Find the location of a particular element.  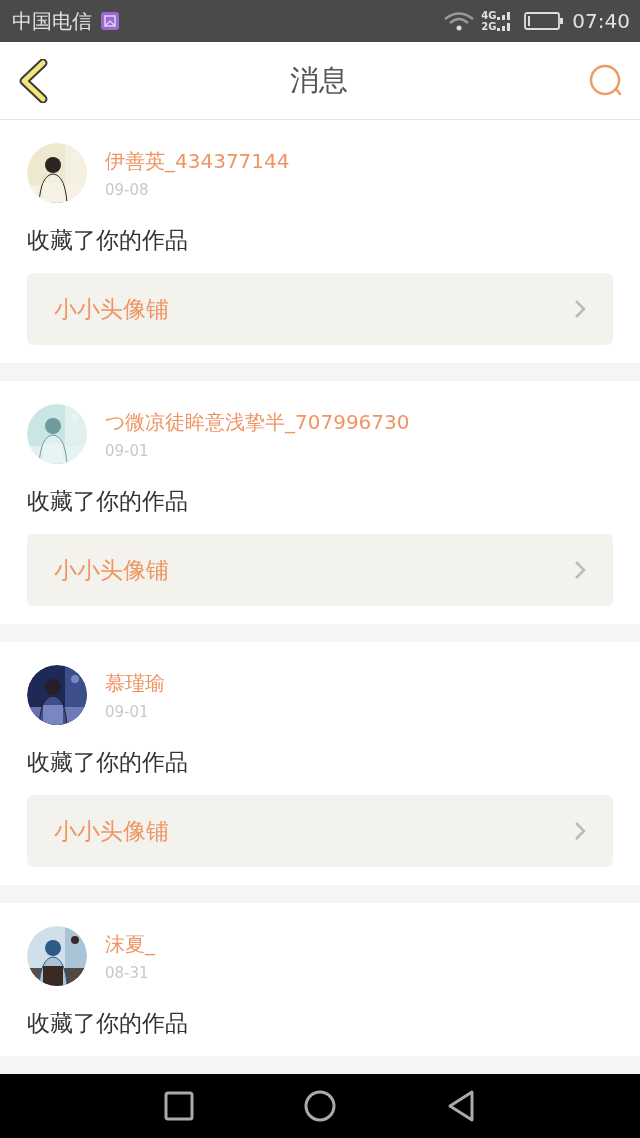

square-icon is located at coordinates (179, 1106).